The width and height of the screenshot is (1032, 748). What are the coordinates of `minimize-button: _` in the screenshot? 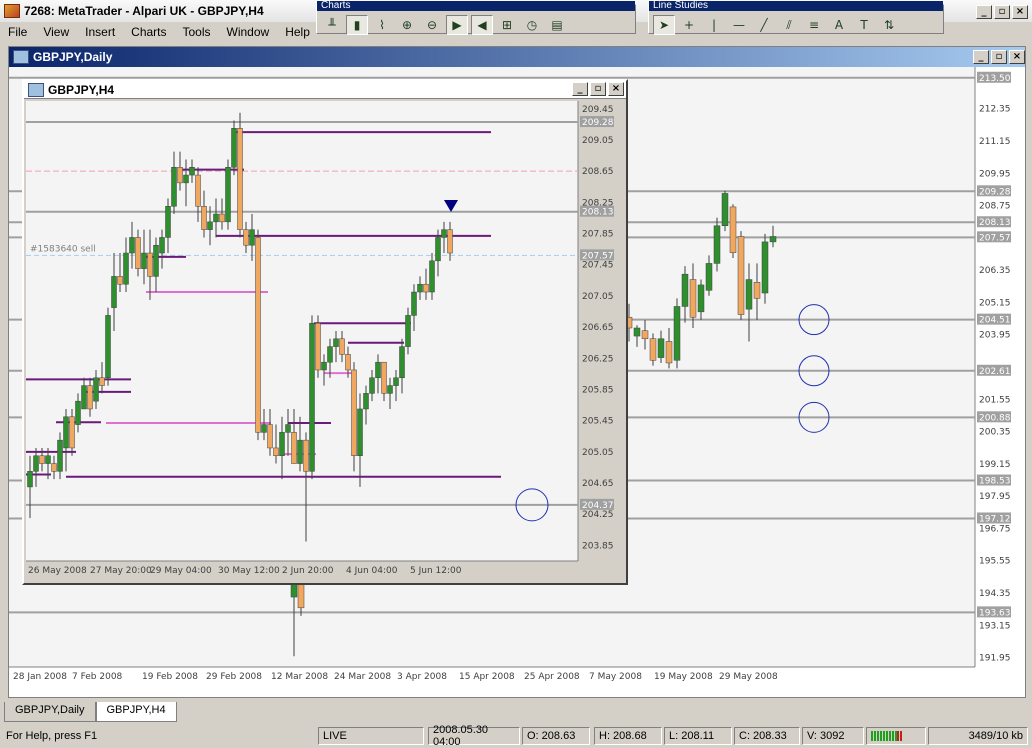 It's located at (984, 12).